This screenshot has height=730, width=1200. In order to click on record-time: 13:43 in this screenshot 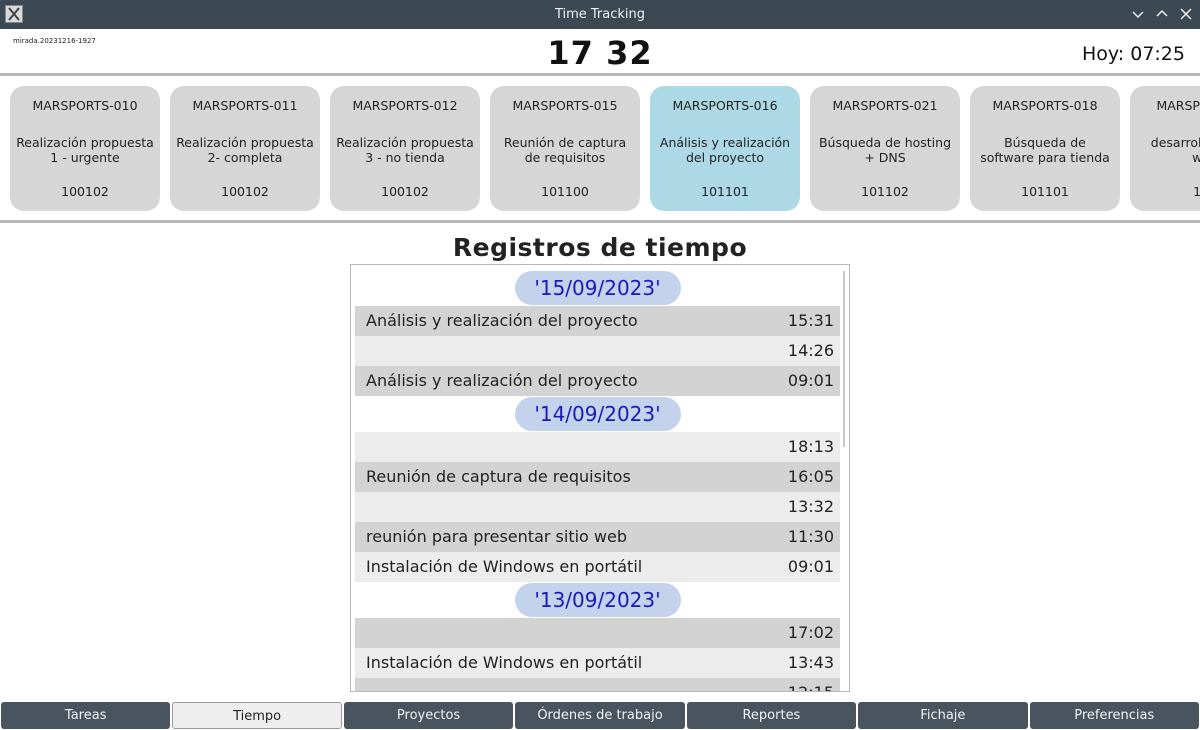, I will do `click(810, 662)`.